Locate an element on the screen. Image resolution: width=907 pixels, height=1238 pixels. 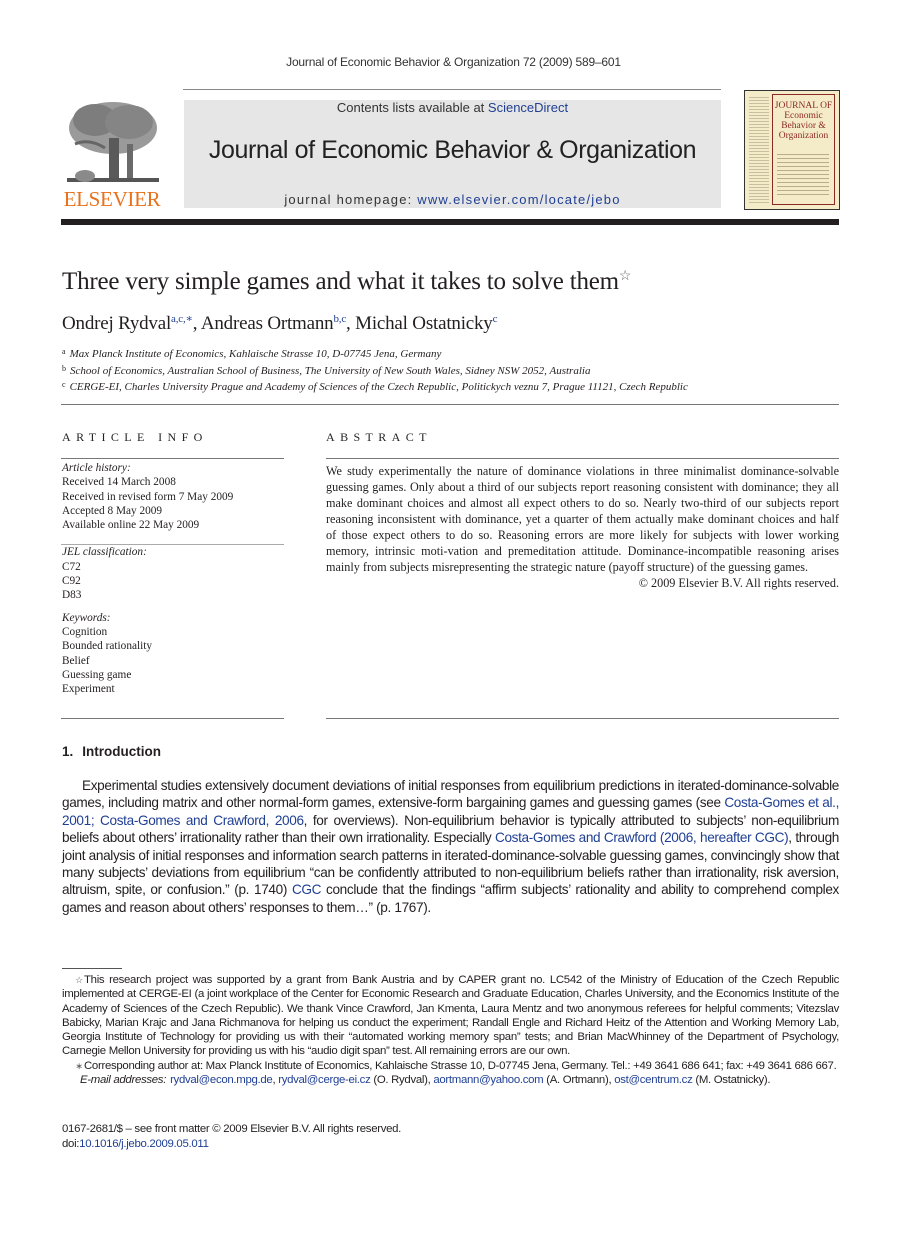
masthead-rule is located at coordinates (452, 89).